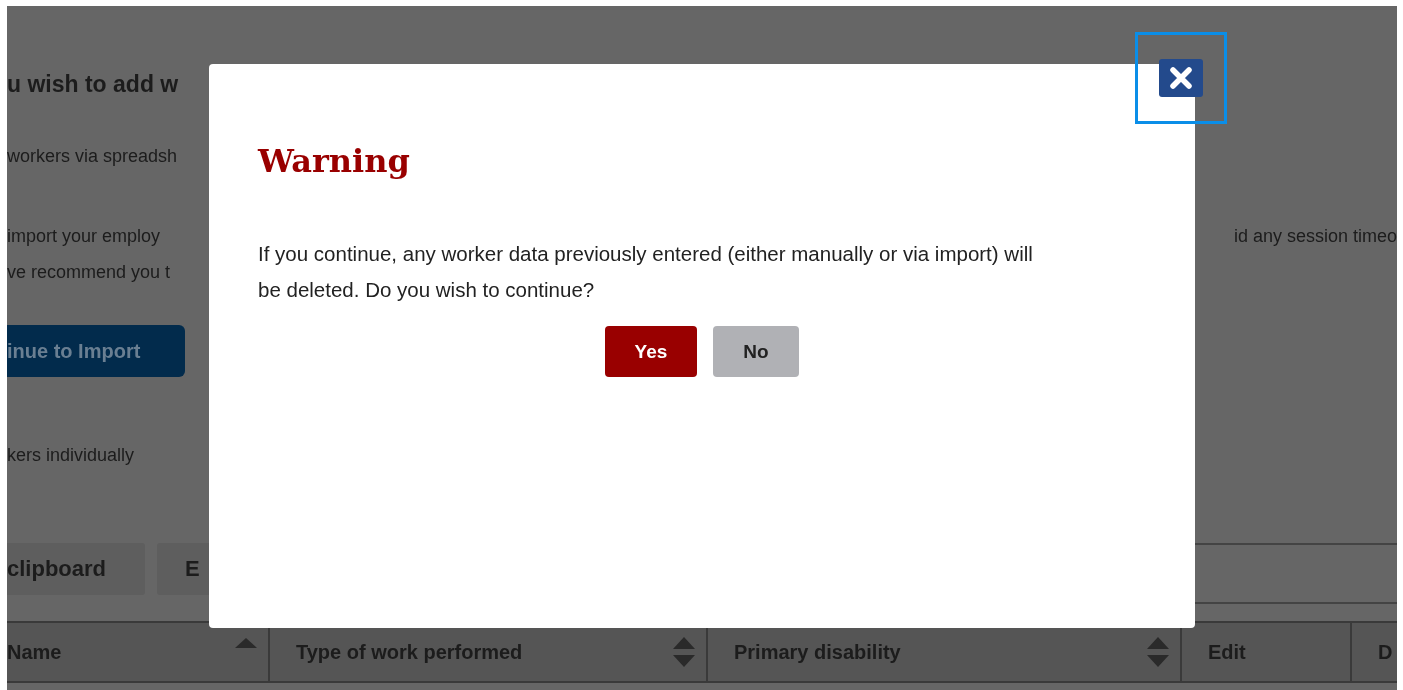 This screenshot has width=1403, height=690. I want to click on section-heading: u wish to add w, so click(93, 85).